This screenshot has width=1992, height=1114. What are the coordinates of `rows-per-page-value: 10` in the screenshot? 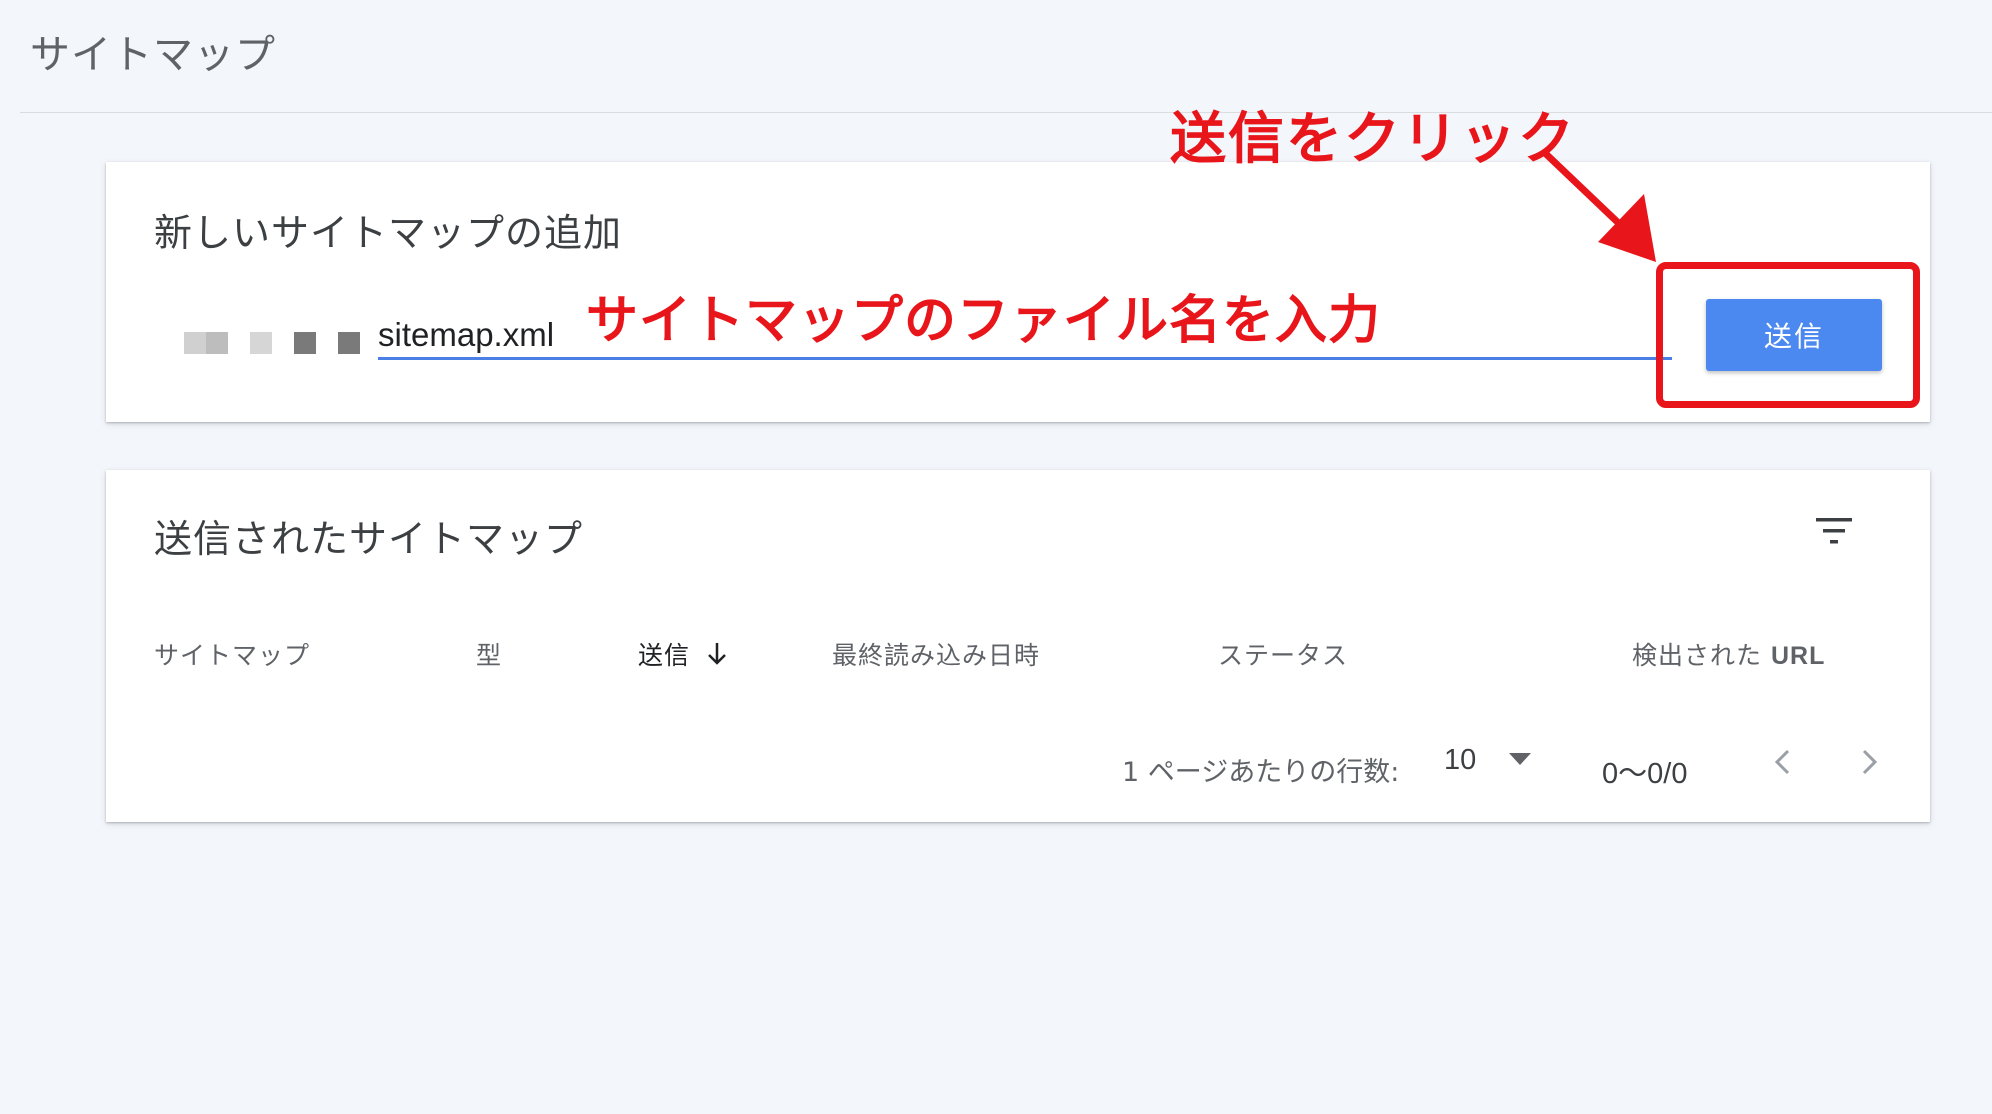 It's located at (1460, 760).